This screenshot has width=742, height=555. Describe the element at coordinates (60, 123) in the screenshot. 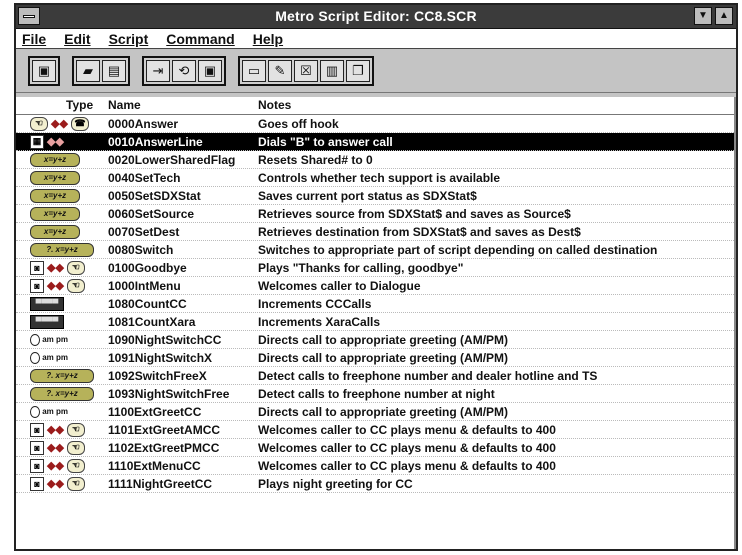

I see `row-type-icons: ☜ ◆◆ ☎` at that location.